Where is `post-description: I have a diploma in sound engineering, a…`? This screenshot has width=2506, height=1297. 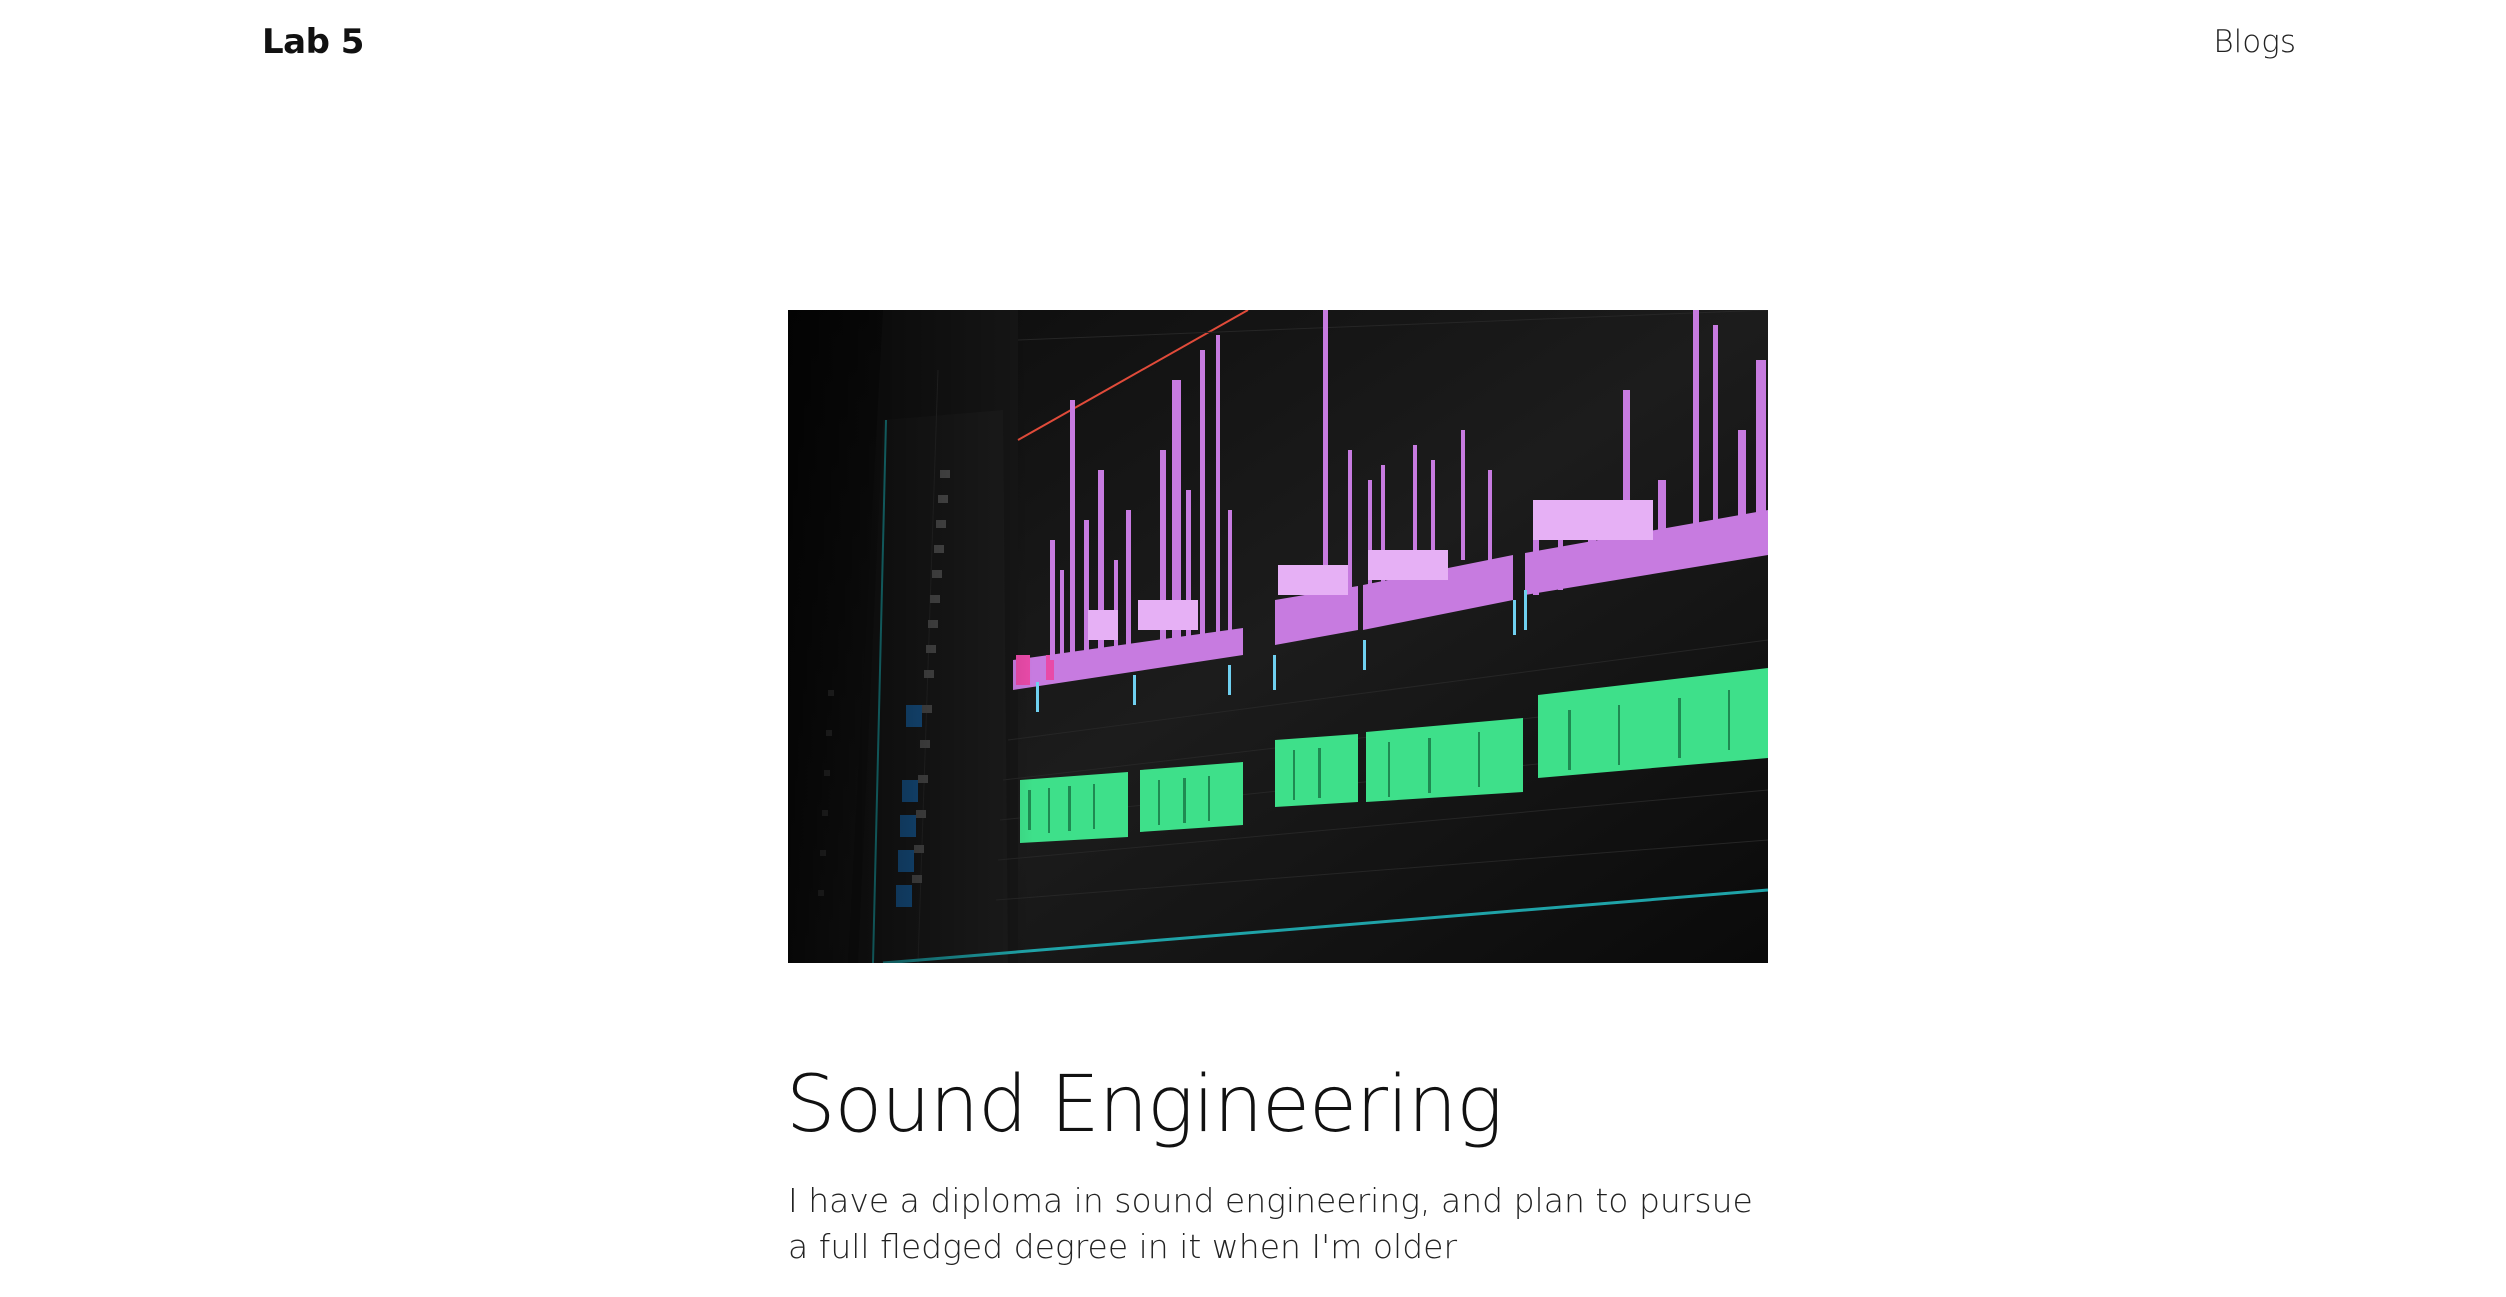 post-description: I have a diploma in sound engineering, a… is located at coordinates (1270, 1223).